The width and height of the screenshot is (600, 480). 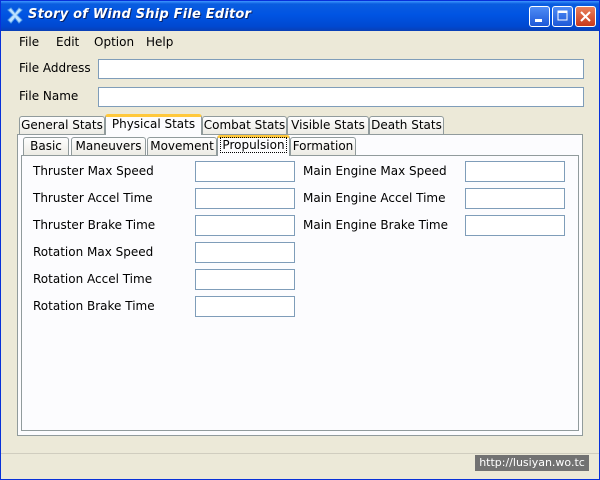 What do you see at coordinates (49, 96) in the screenshot?
I see `file-name-label: File Name` at bounding box center [49, 96].